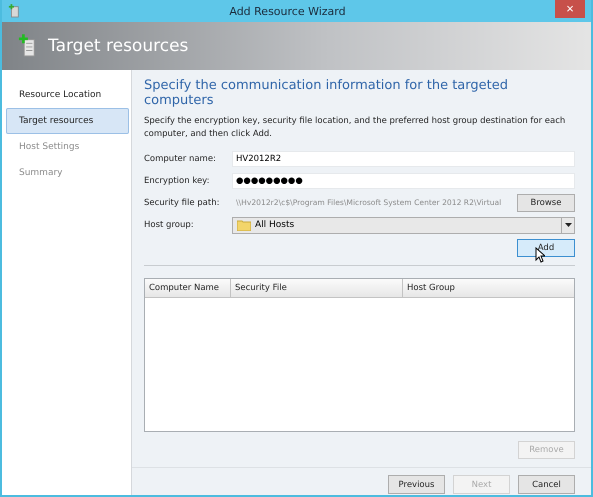 This screenshot has height=497, width=593. I want to click on input-field: HV2012R2, so click(403, 159).